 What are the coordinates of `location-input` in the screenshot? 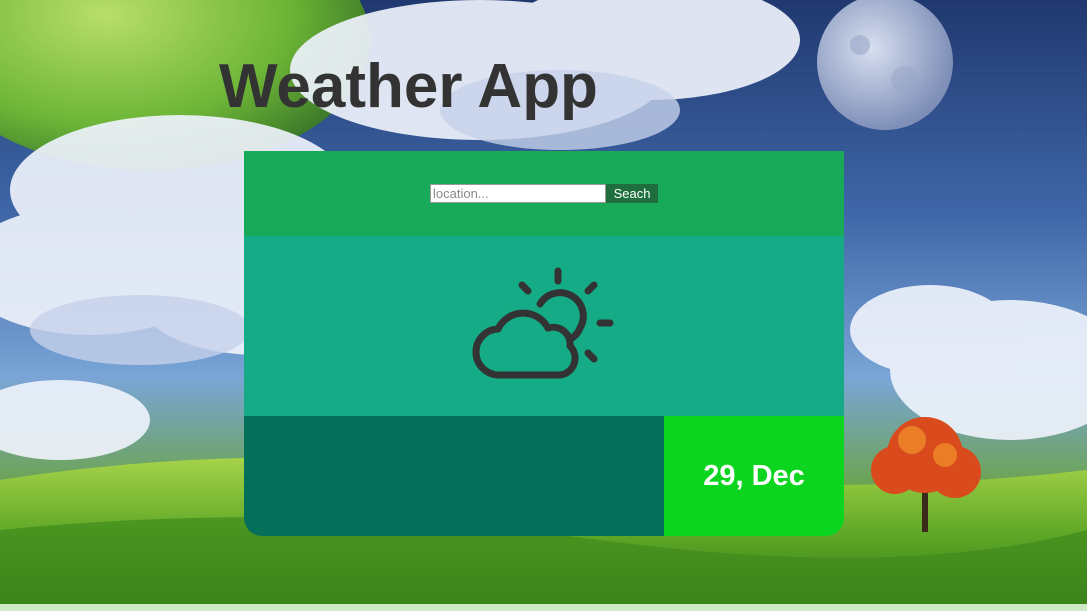 It's located at (518, 193).